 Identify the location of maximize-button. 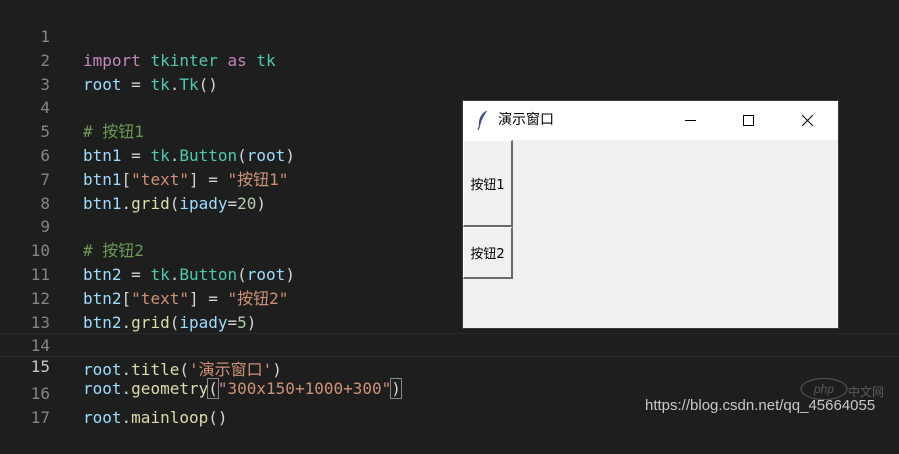
(749, 120).